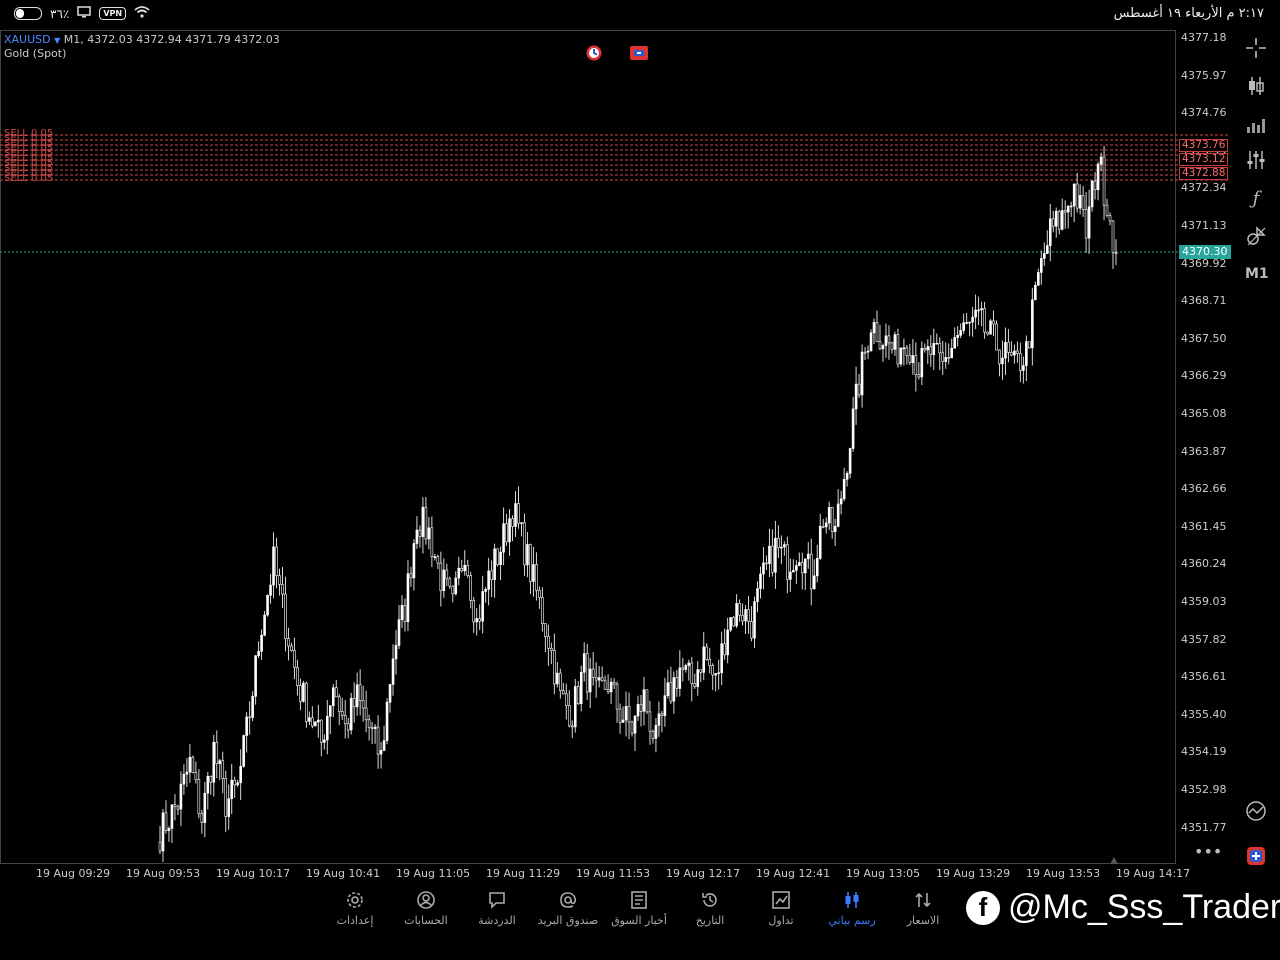  Describe the element at coordinates (594, 53) in the screenshot. I see `trade-clock-icon` at that location.